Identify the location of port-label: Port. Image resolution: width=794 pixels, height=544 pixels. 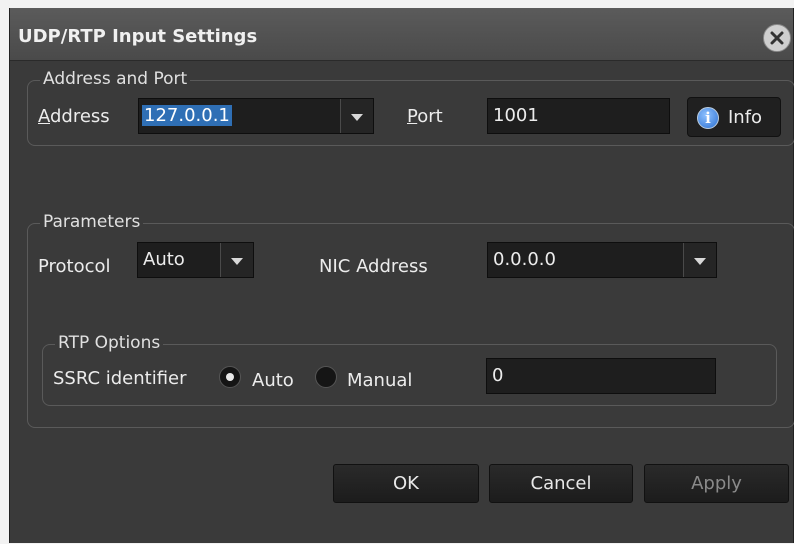
(425, 116).